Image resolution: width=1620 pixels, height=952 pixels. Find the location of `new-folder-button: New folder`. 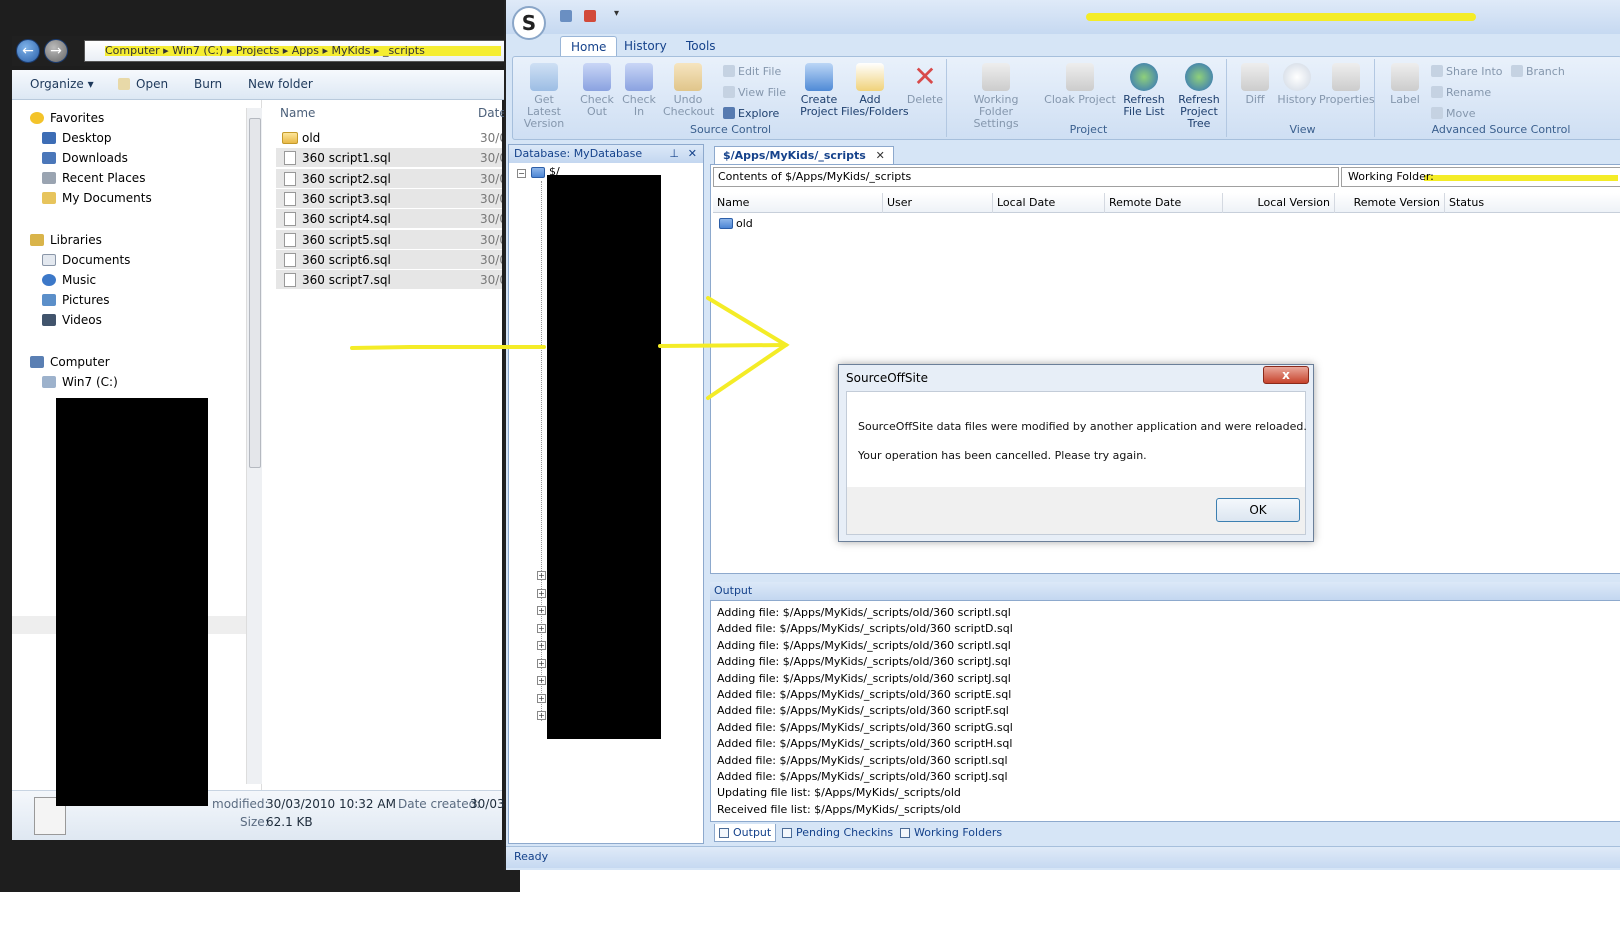

new-folder-button: New folder is located at coordinates (280, 84).